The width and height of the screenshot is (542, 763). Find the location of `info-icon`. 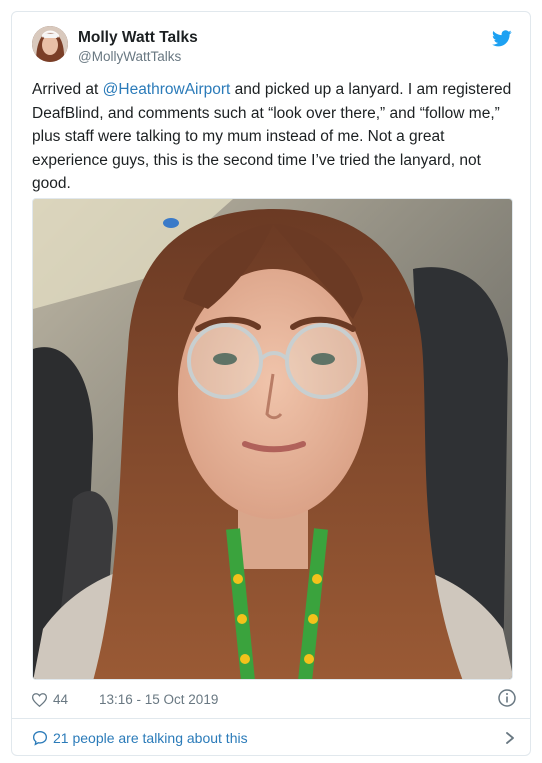

info-icon is located at coordinates (507, 698).